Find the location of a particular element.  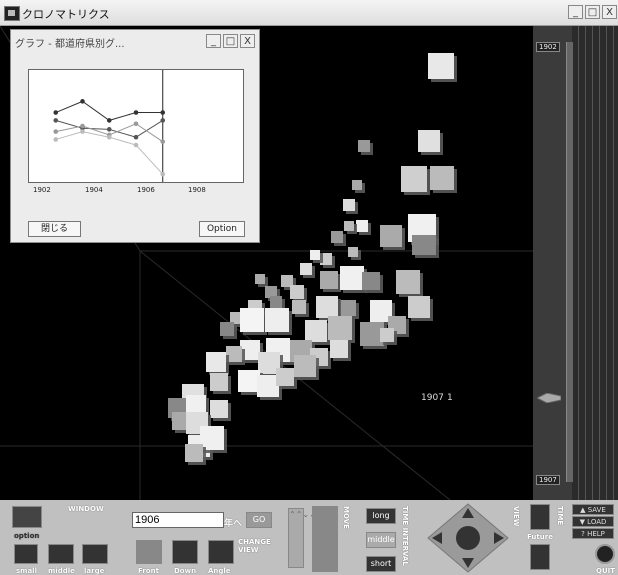

help-button: ? HELP is located at coordinates (593, 533).